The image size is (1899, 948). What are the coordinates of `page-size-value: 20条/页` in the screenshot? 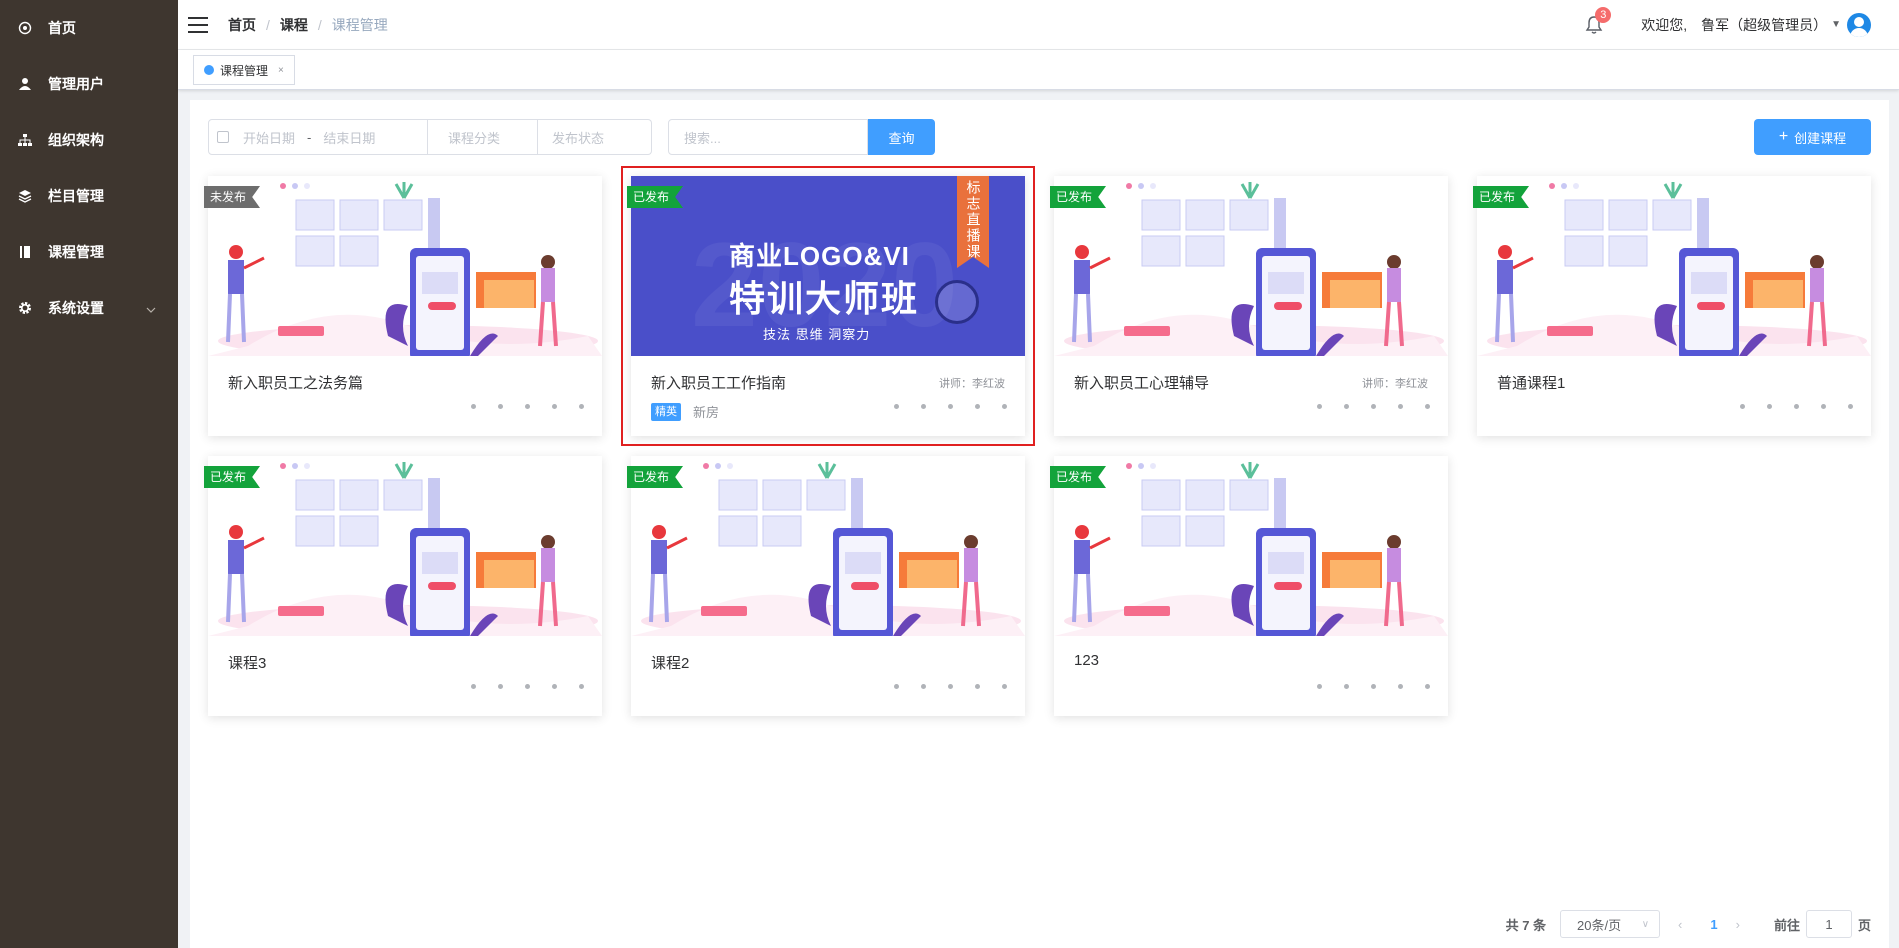 It's located at (1599, 925).